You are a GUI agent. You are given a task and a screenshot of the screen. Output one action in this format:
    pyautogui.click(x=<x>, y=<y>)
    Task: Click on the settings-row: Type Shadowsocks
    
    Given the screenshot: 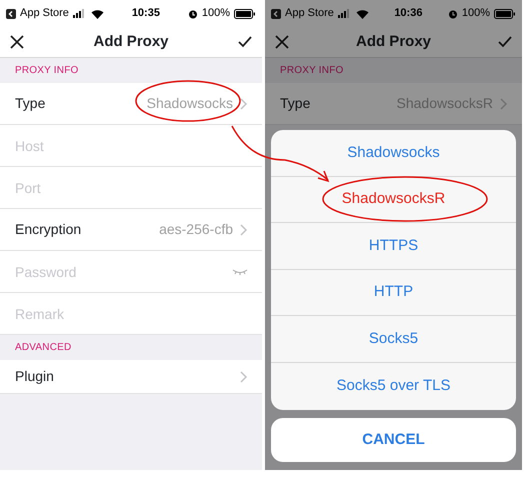 What is the action you would take?
    pyautogui.click(x=131, y=104)
    